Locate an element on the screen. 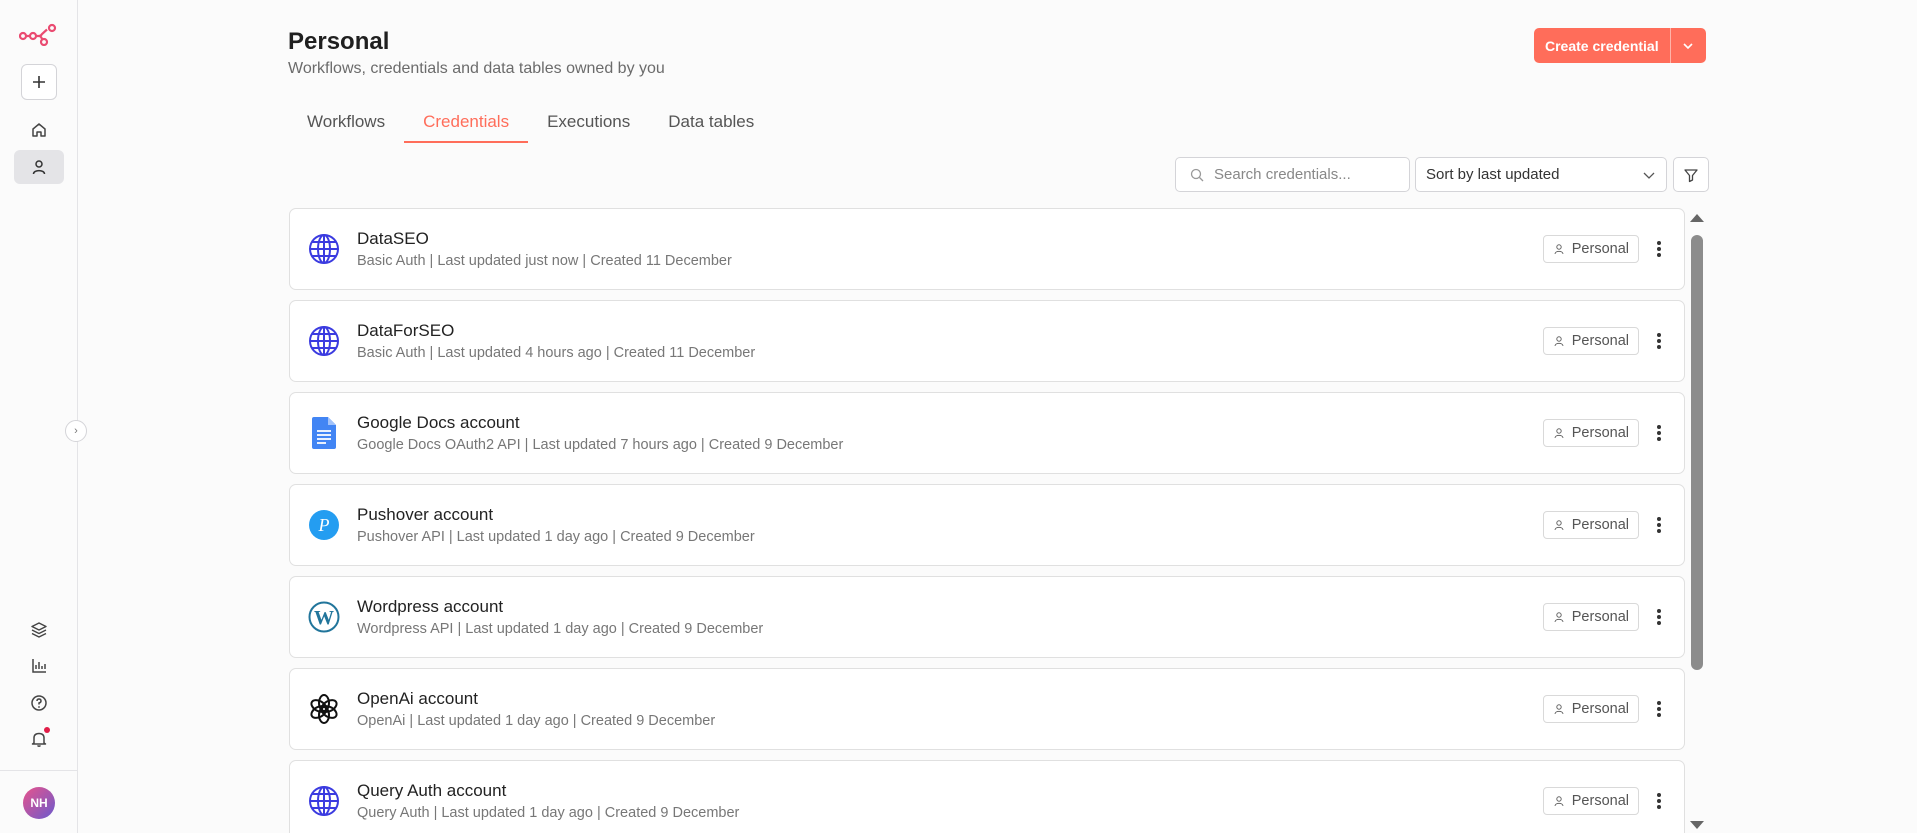  credential-name: Wordpress account is located at coordinates (430, 606).